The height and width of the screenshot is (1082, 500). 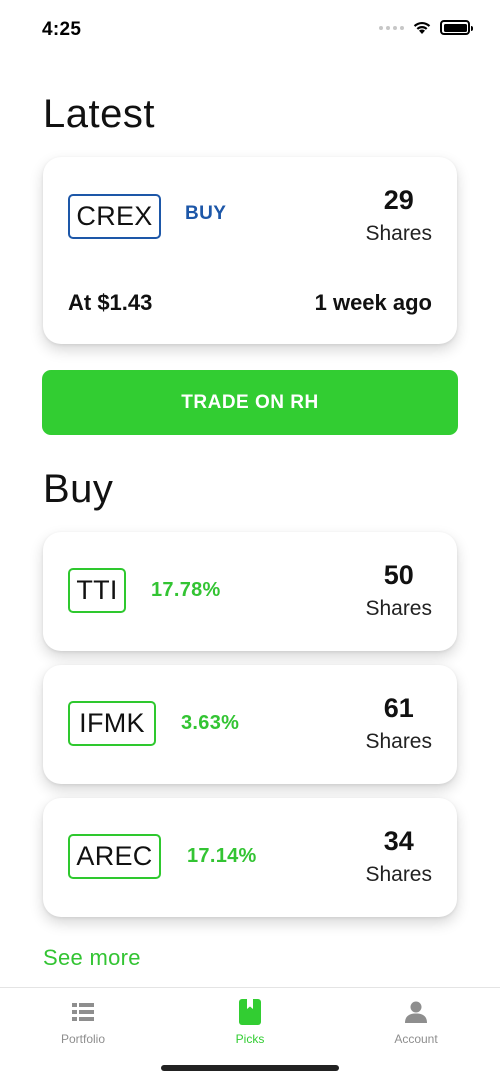 What do you see at coordinates (114, 216) in the screenshot?
I see `ticker-badge: CREX` at bounding box center [114, 216].